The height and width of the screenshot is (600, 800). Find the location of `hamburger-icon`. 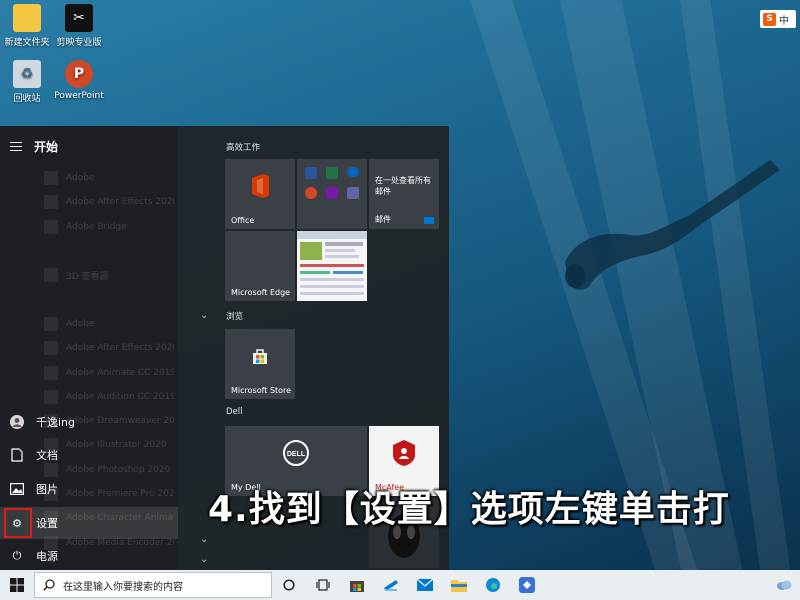

hamburger-icon is located at coordinates (16, 146).